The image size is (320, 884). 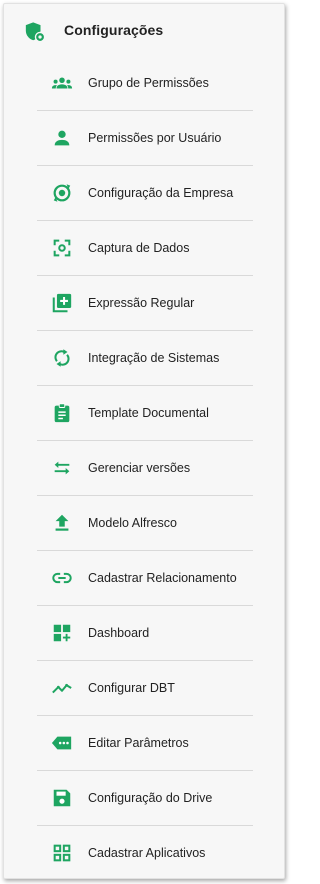 I want to click on upload-icon, so click(x=62, y=523).